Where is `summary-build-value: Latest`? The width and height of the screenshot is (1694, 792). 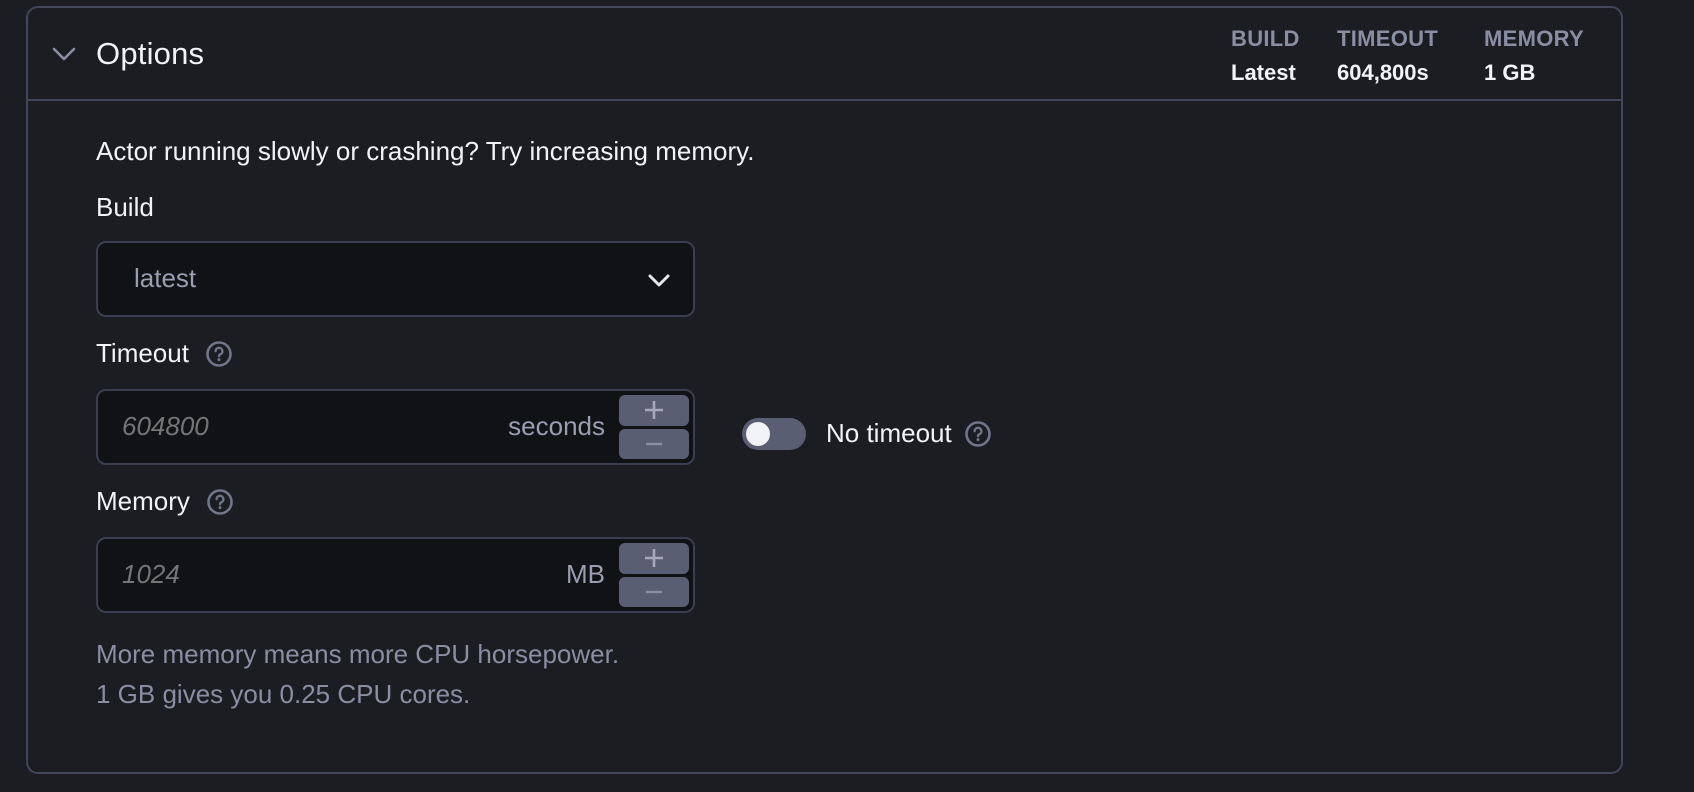
summary-build-value: Latest is located at coordinates (1263, 72).